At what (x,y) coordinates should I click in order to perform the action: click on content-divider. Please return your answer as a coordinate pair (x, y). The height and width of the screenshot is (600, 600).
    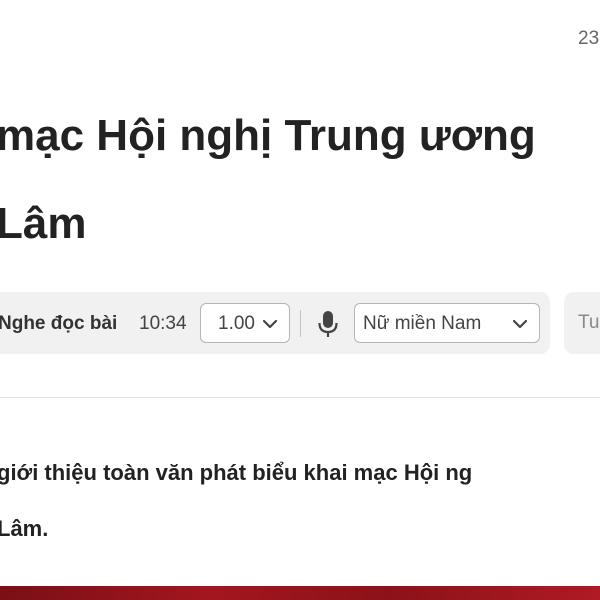
    Looking at the image, I should click on (300, 397).